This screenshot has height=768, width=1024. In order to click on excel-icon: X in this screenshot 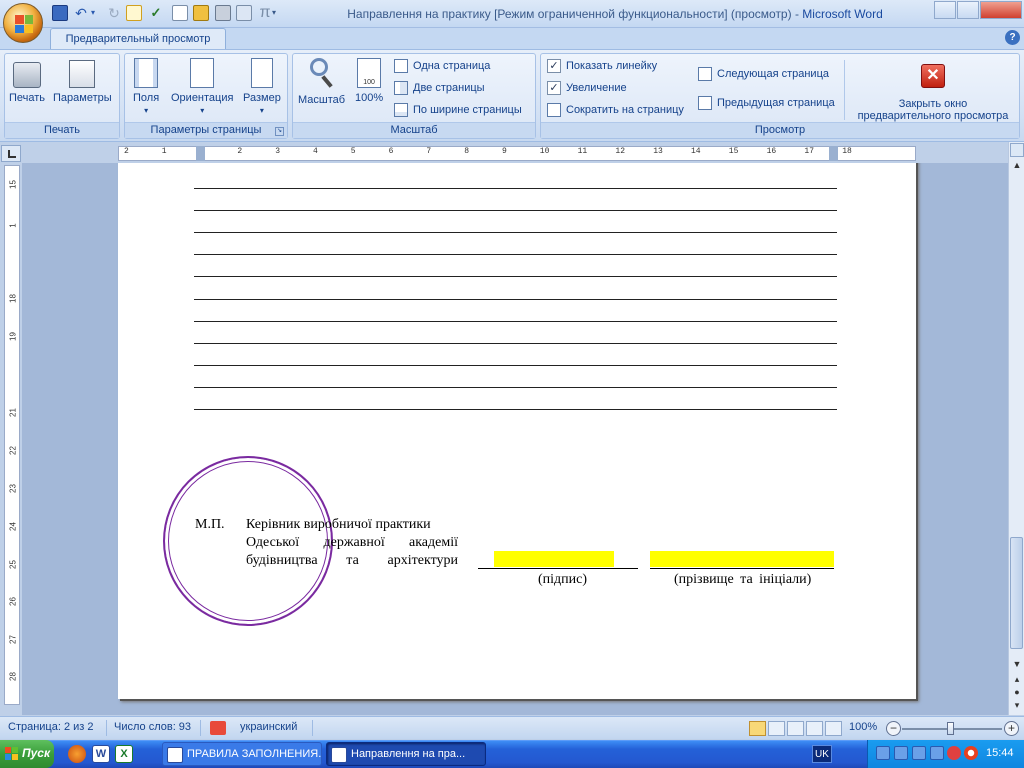, I will do `click(124, 754)`.